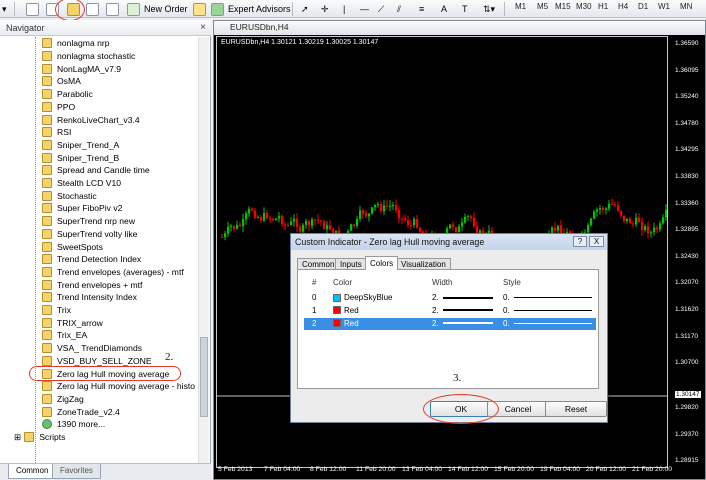  I want to click on timeframe-h1: H1, so click(603, 6).